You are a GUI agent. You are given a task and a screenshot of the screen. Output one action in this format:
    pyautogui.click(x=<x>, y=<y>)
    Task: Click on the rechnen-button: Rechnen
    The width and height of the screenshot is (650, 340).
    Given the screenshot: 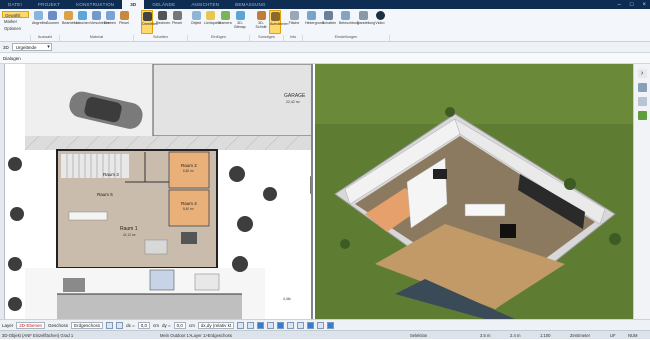 What is the action you would take?
    pyautogui.click(x=163, y=22)
    